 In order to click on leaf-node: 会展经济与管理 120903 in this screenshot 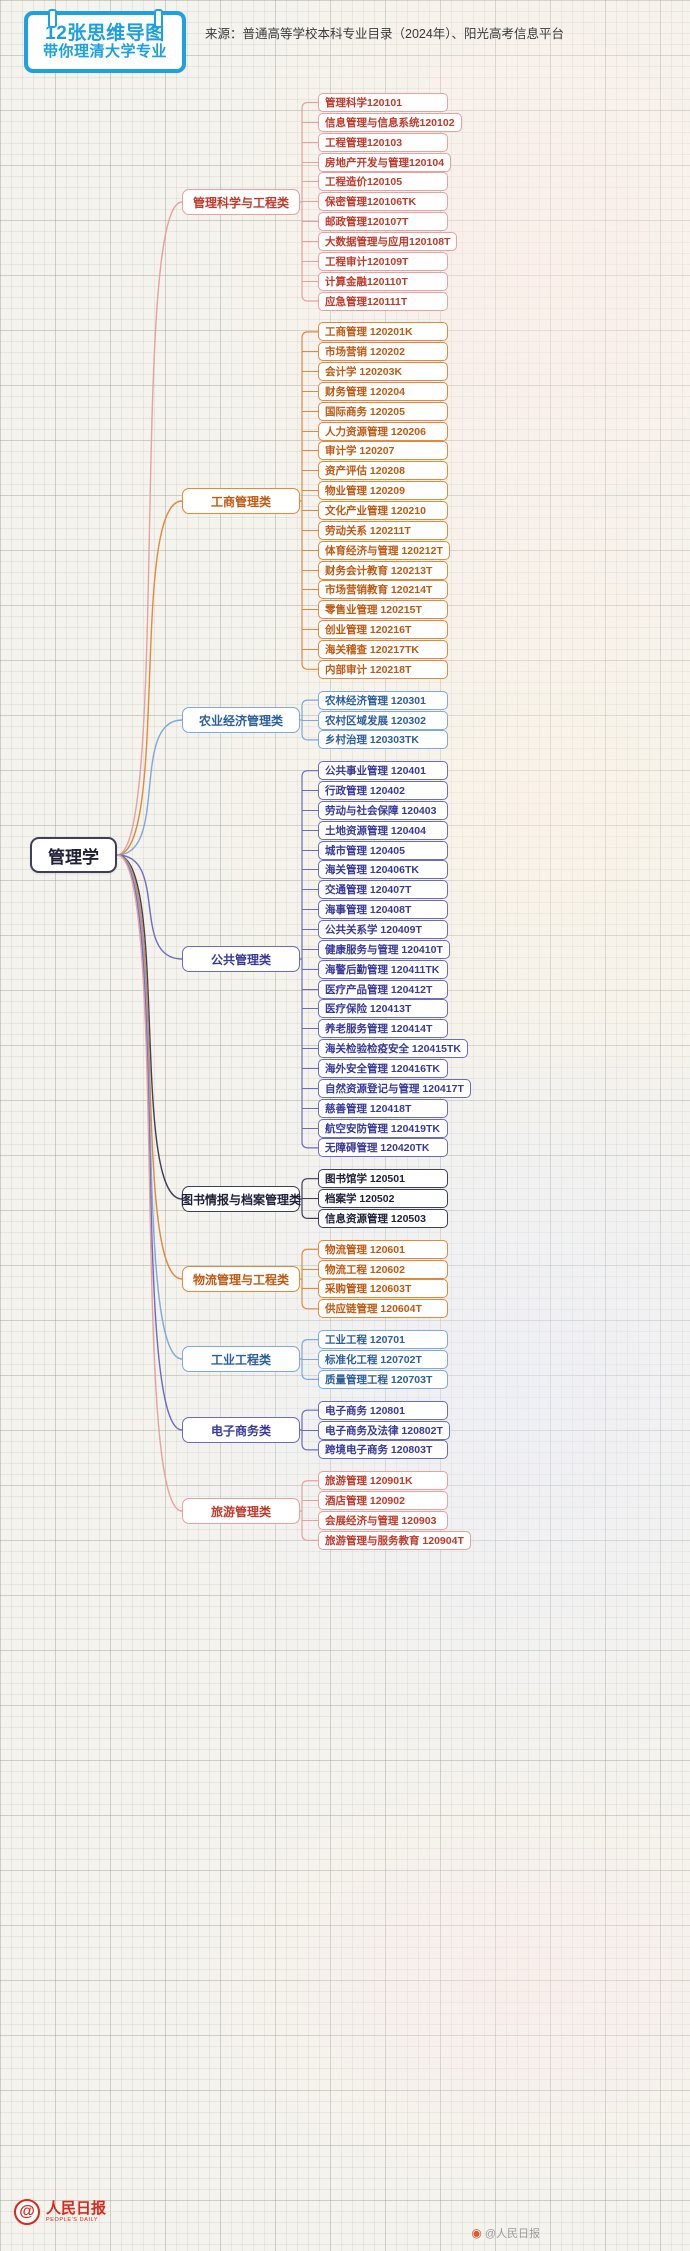, I will do `click(383, 1520)`.